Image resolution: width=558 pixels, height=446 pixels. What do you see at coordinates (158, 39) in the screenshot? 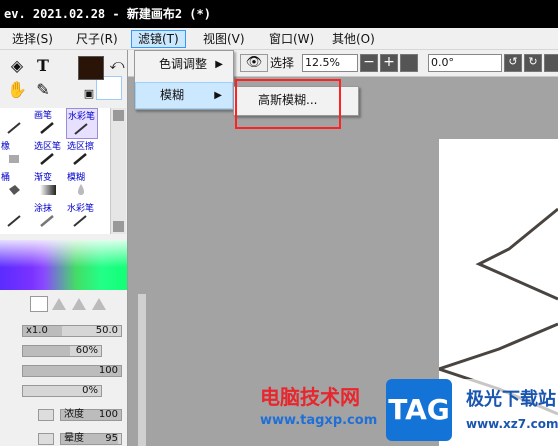
I see `menu-filter: 滤镜(T)` at bounding box center [158, 39].